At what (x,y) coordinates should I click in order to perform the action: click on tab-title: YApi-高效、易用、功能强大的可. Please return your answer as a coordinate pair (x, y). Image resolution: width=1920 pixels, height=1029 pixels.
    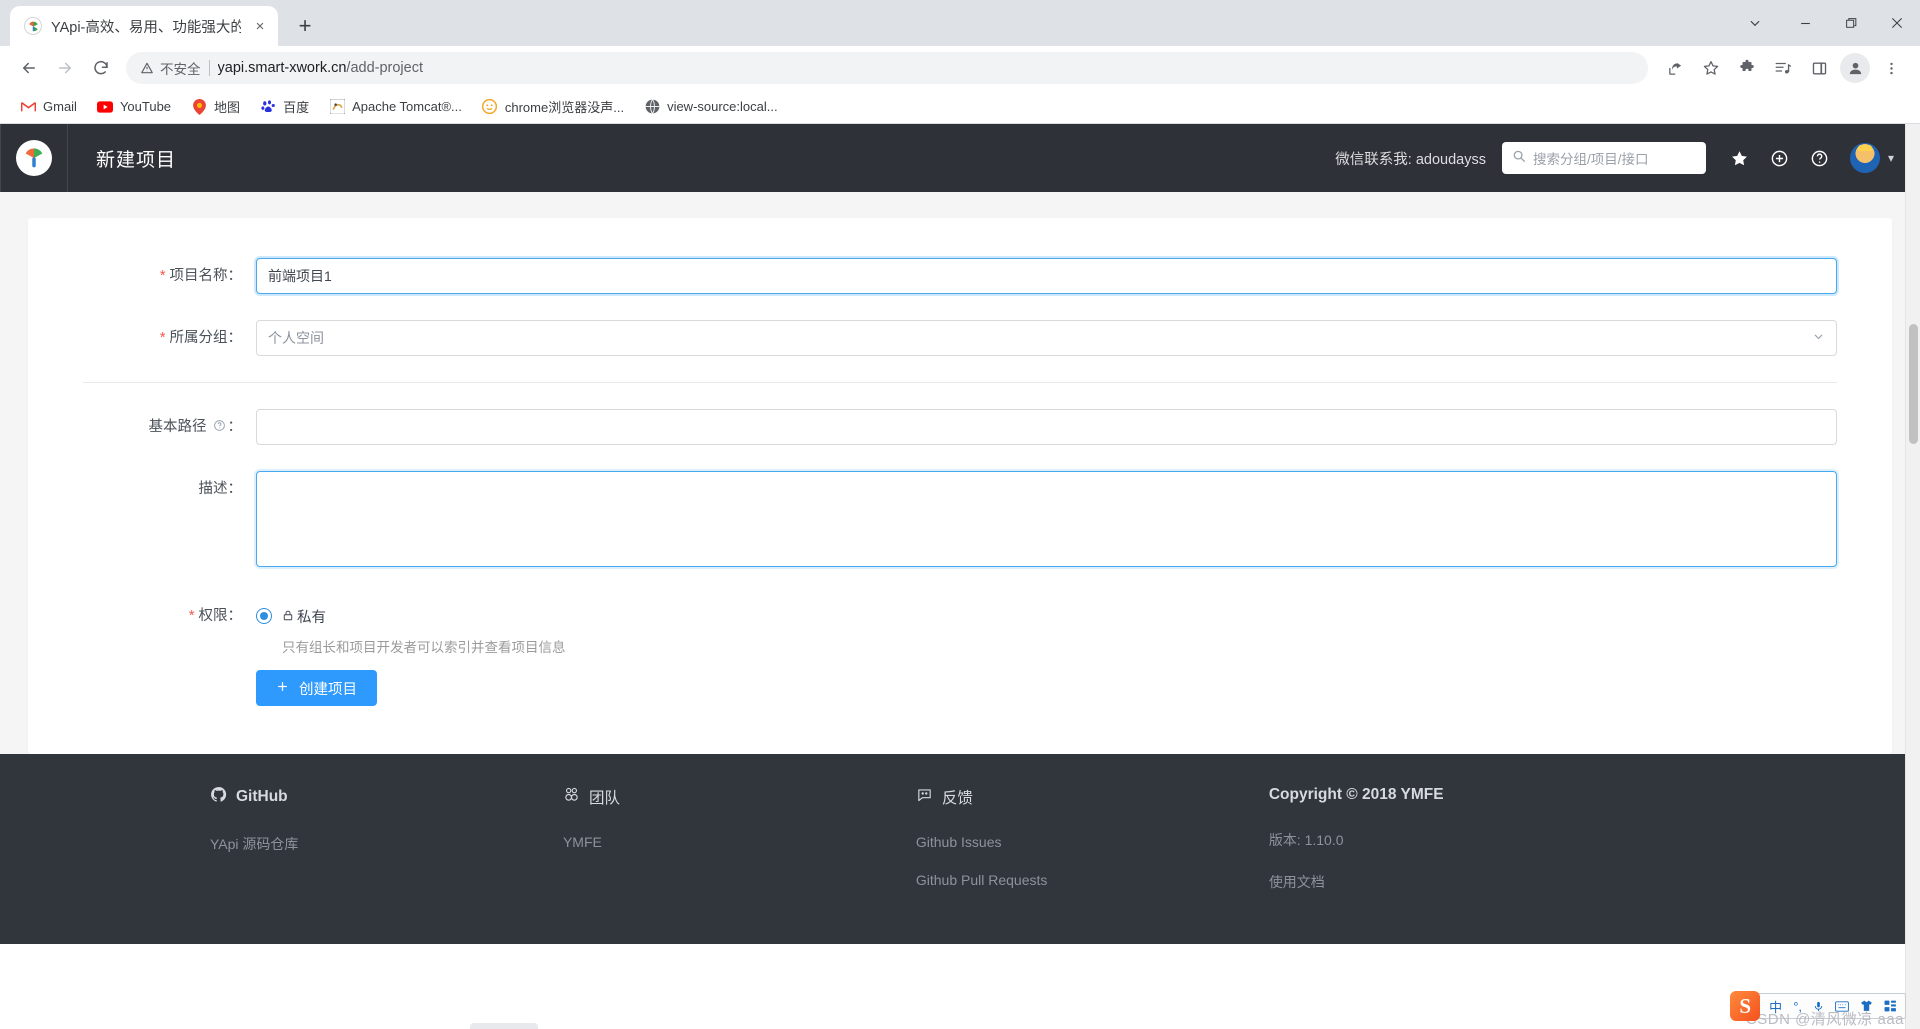
    Looking at the image, I should click on (146, 27).